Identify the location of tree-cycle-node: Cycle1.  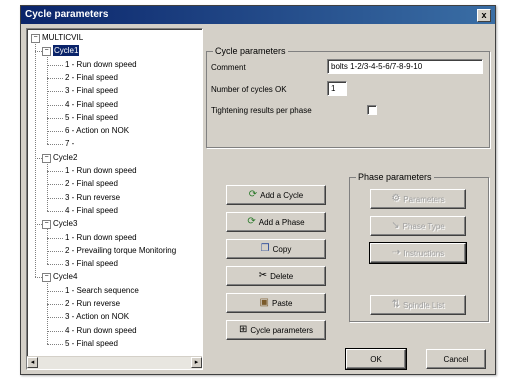
(66, 51).